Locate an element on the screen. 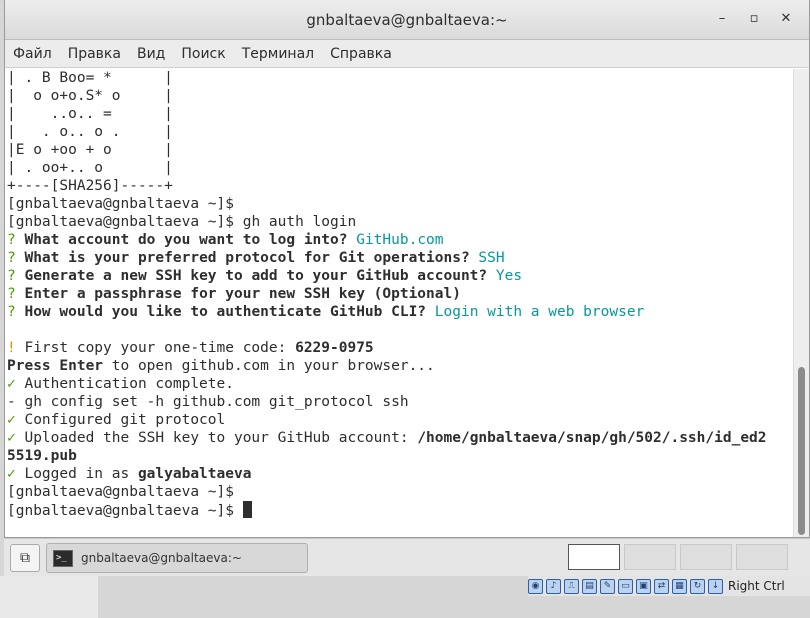  randomart-line: +----[SHA256]-----+ is located at coordinates (90, 186).